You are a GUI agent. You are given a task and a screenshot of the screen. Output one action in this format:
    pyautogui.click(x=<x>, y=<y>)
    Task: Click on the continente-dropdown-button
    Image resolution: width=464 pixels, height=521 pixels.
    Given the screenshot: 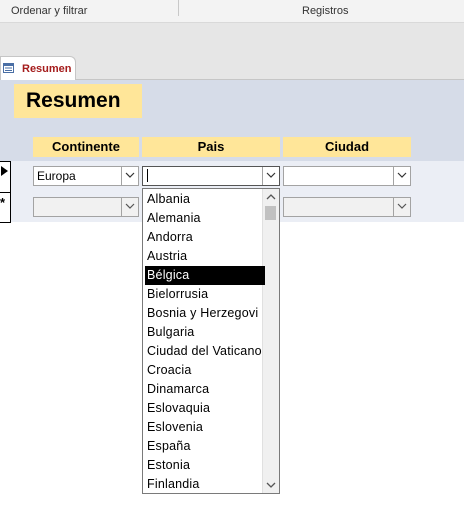 What is the action you would take?
    pyautogui.click(x=129, y=176)
    